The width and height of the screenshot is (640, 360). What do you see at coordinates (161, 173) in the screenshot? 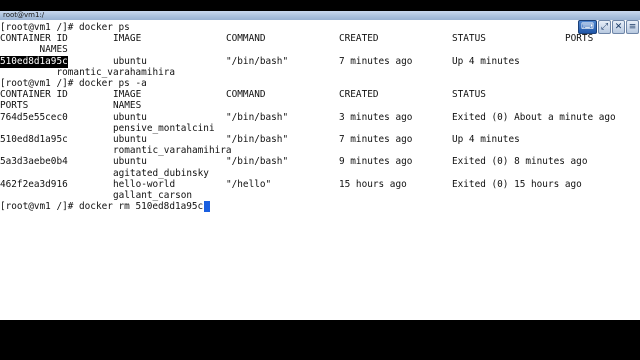
I see `terminal-text: agitated_dubinsky` at bounding box center [161, 173].